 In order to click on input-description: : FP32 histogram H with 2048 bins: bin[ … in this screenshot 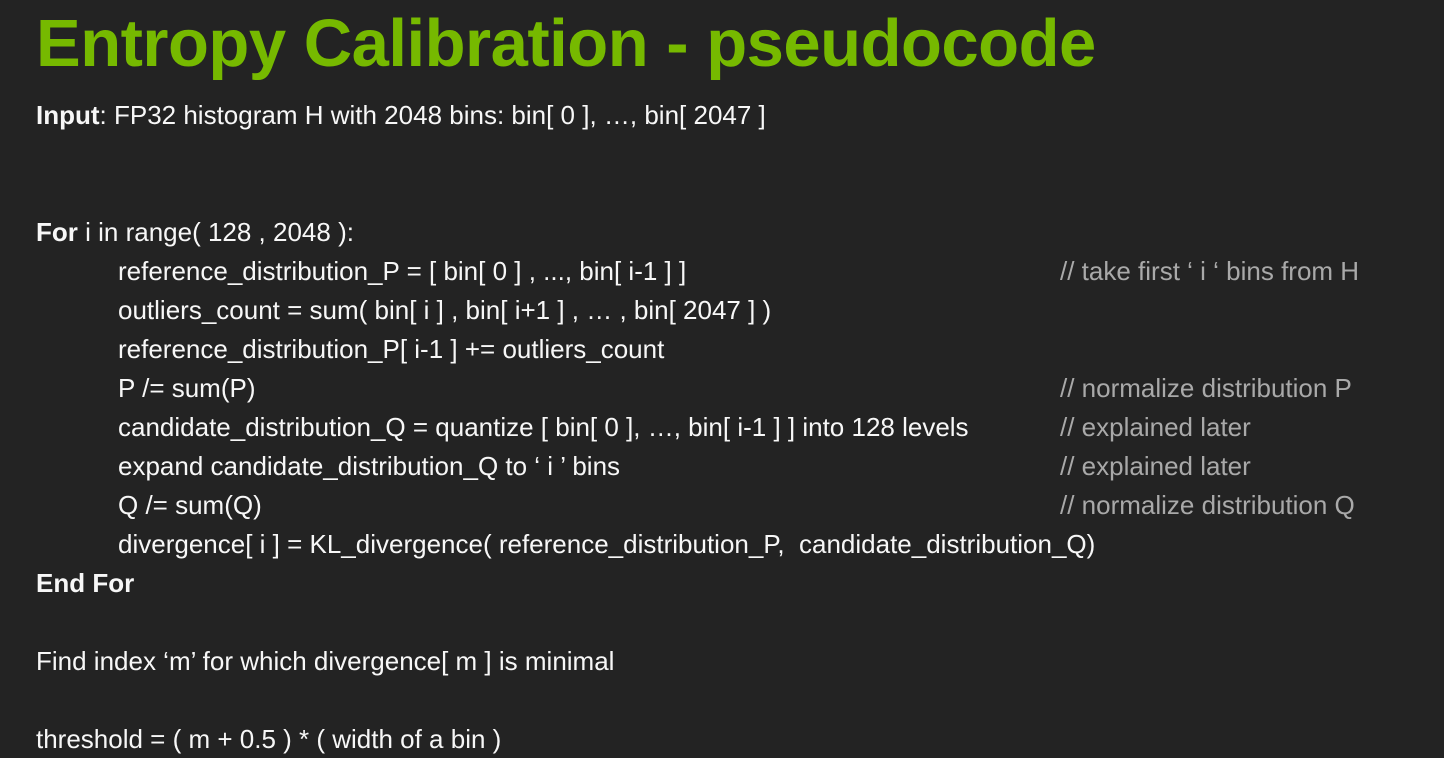, I will do `click(432, 115)`.